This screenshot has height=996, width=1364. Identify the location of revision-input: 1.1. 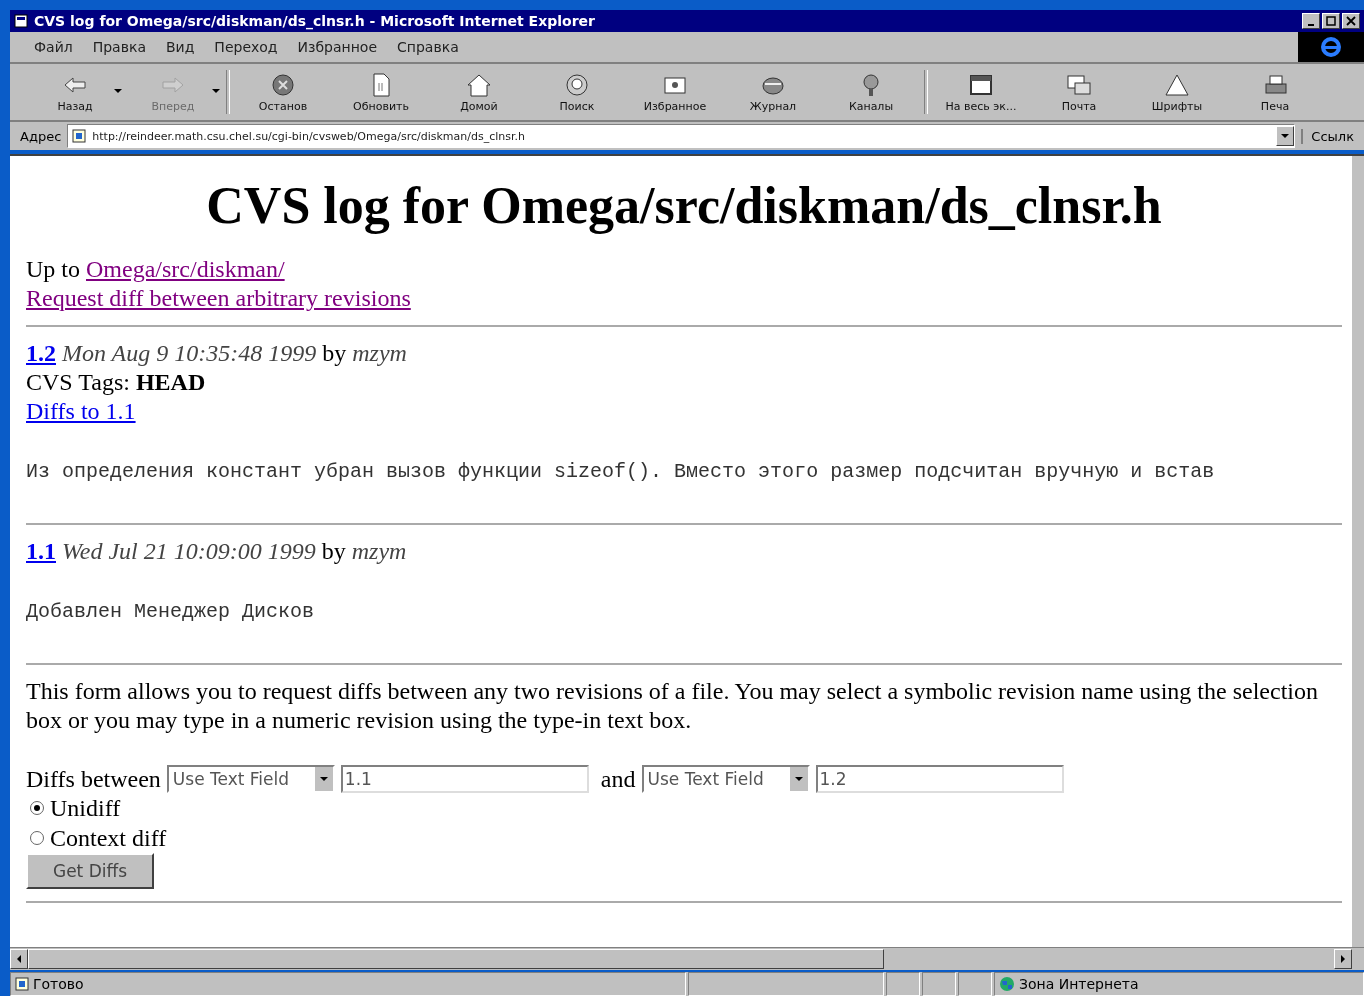
(464, 779).